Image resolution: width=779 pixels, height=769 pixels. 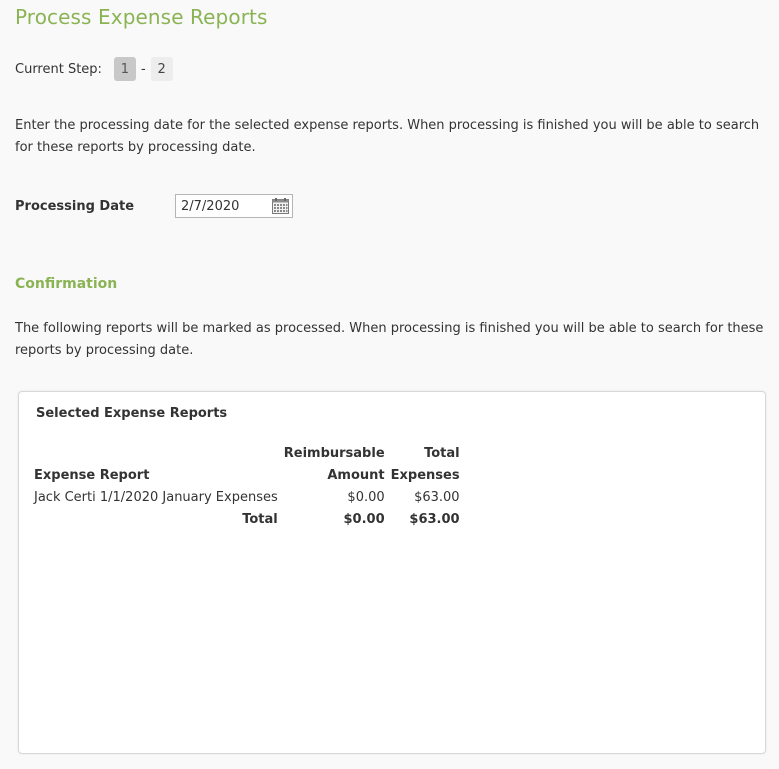 I want to click on processing-date-field, so click(x=234, y=206).